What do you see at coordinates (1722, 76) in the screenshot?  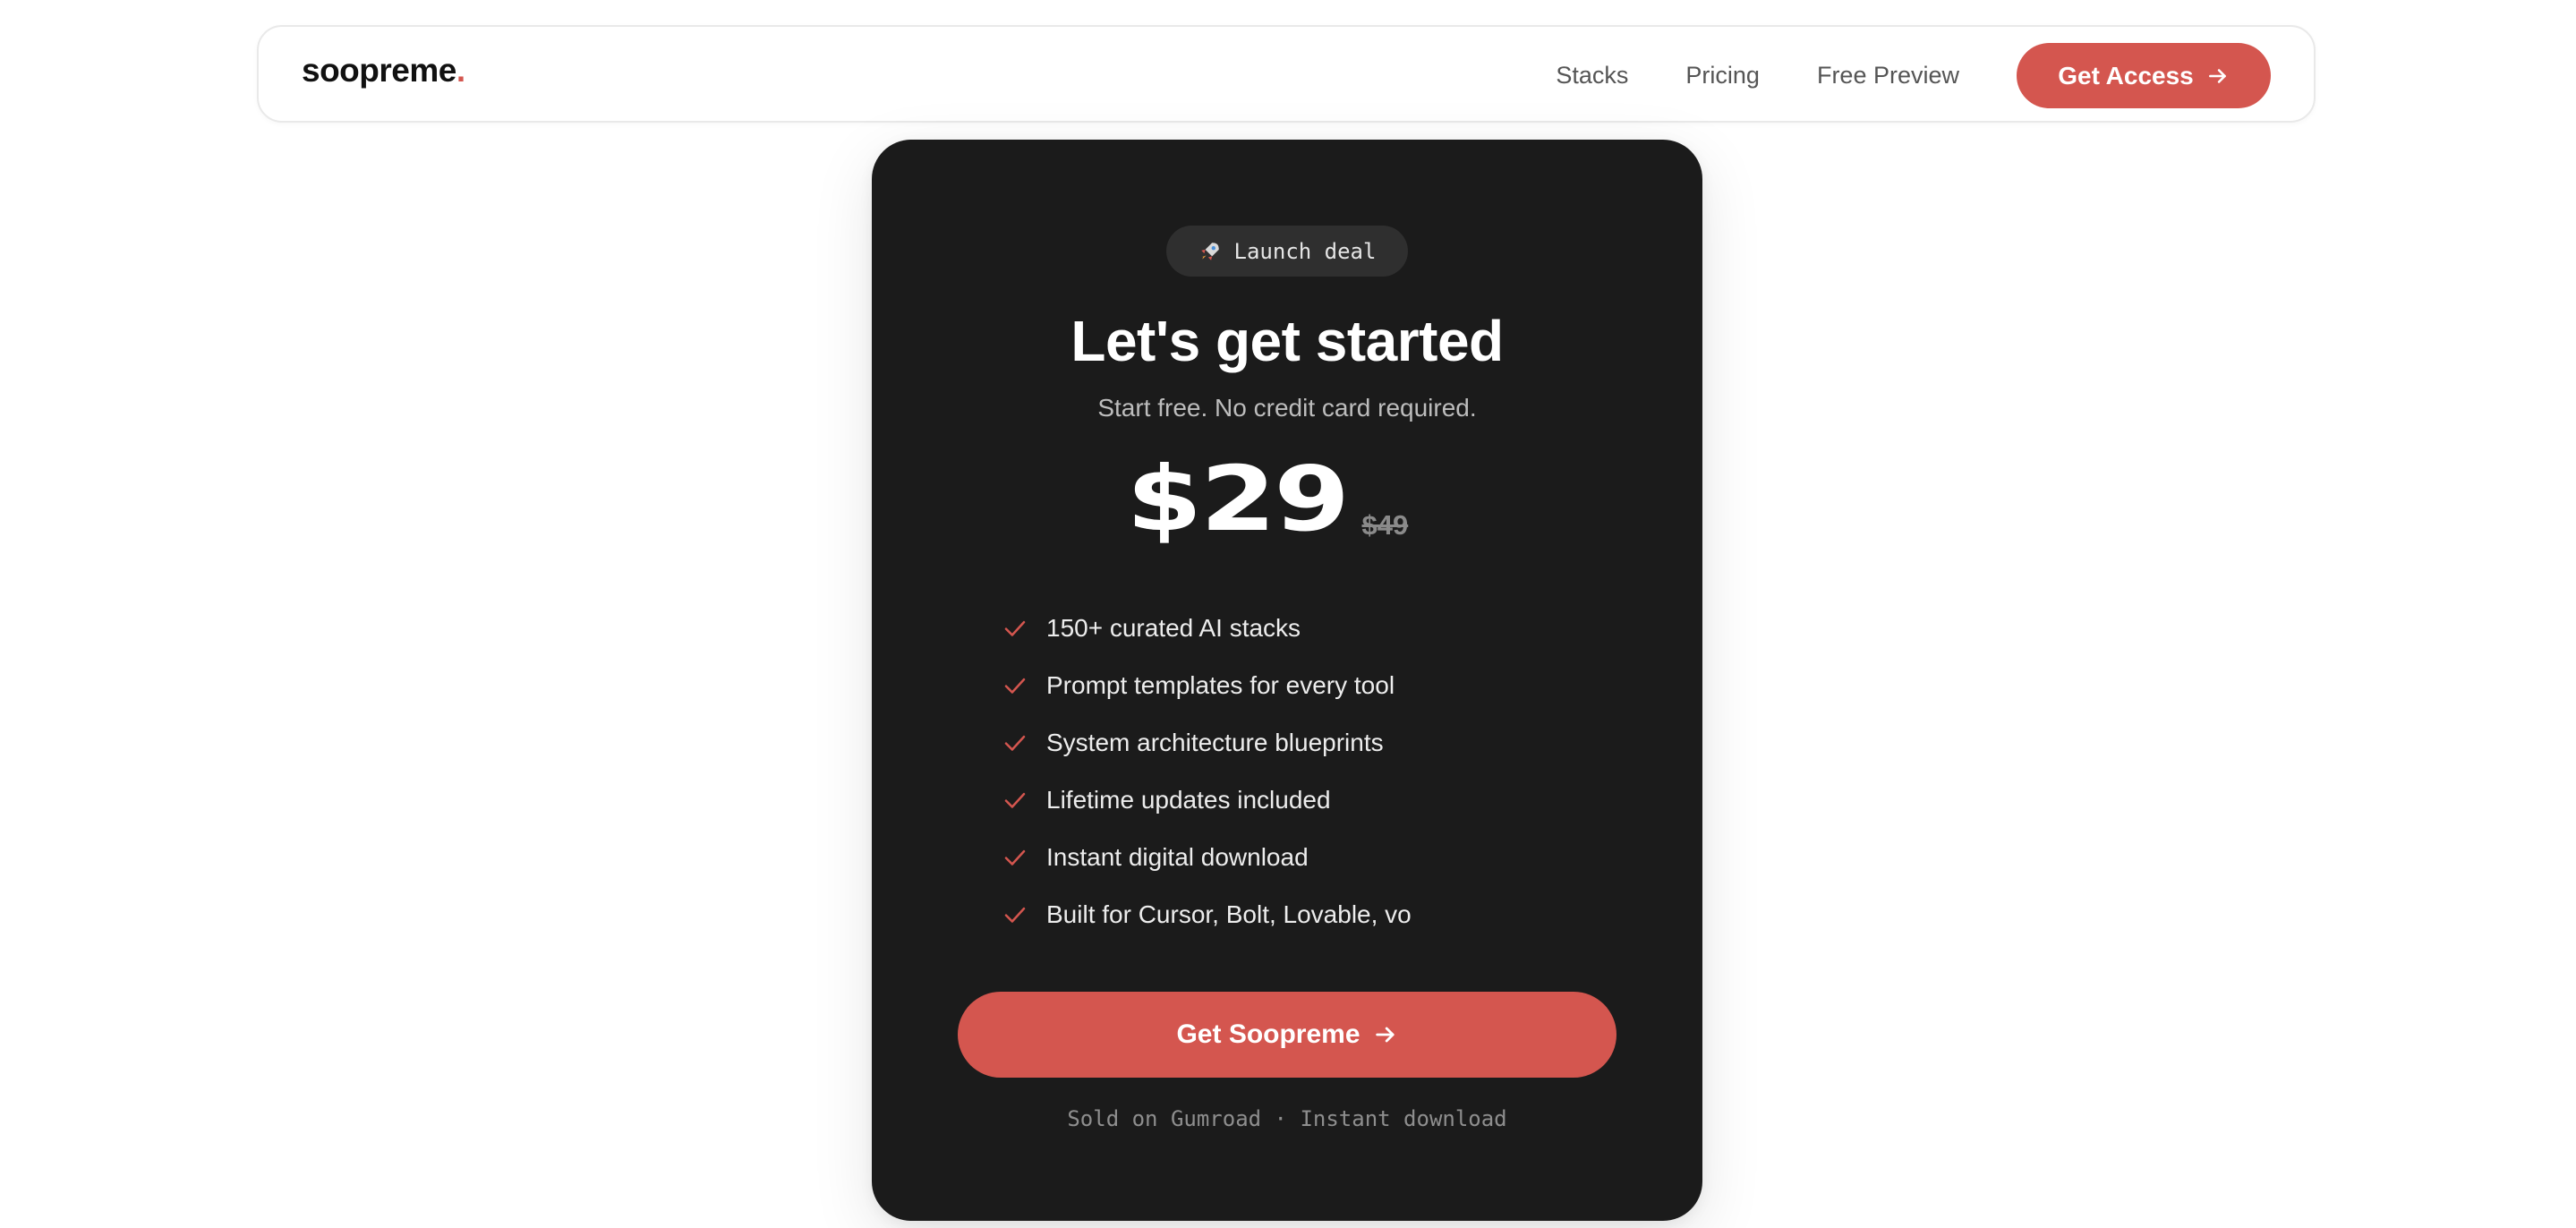 I see `nav-link-pricing: Pricing` at bounding box center [1722, 76].